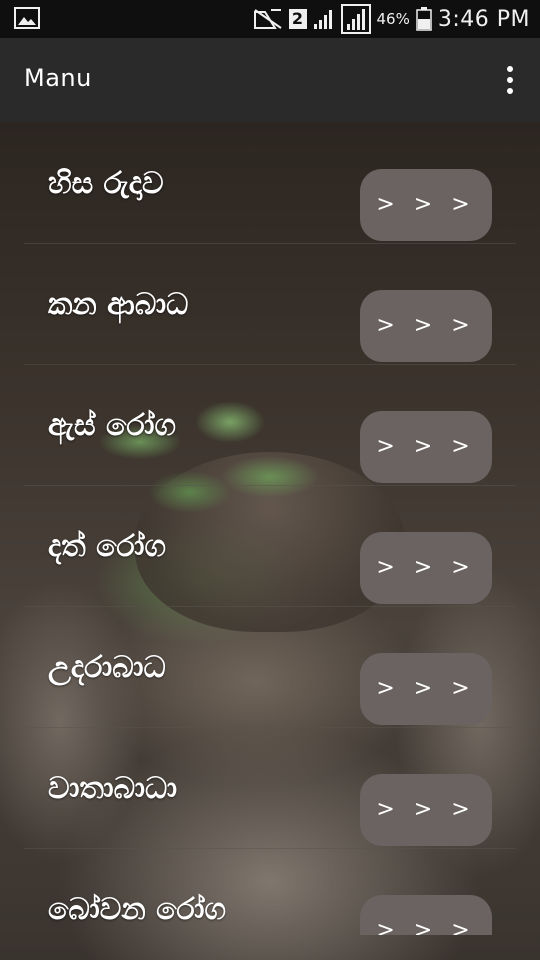 This screenshot has height=960, width=540. What do you see at coordinates (297, 19) in the screenshot?
I see `sim-indicator: 2` at bounding box center [297, 19].